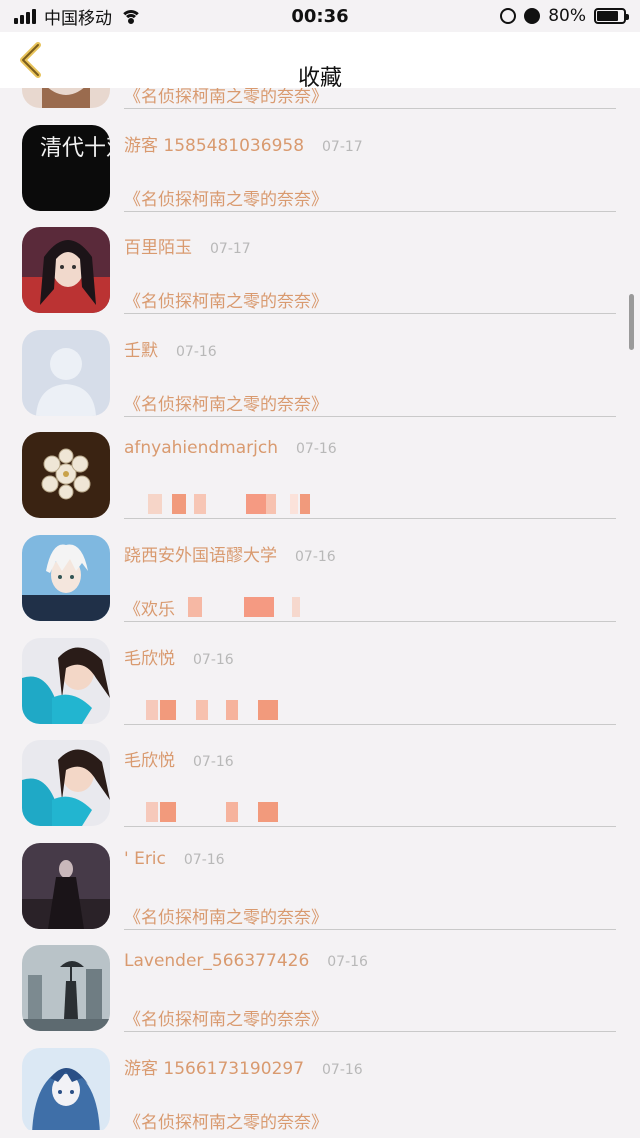  I want to click on nav-bar: 收藏, so click(320, 61).